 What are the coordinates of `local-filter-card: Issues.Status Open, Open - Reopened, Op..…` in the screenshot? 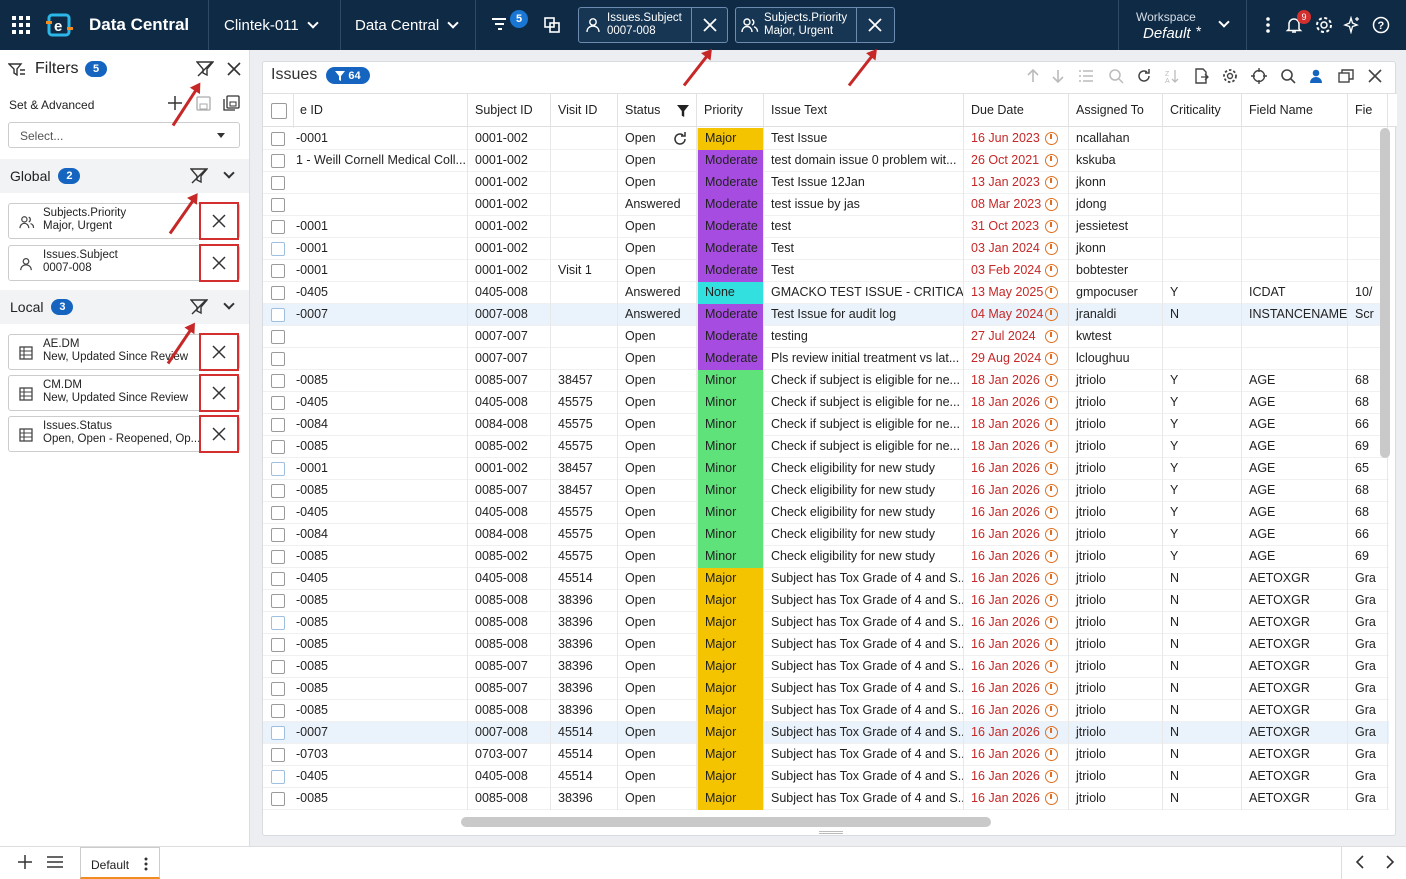 It's located at (124, 434).